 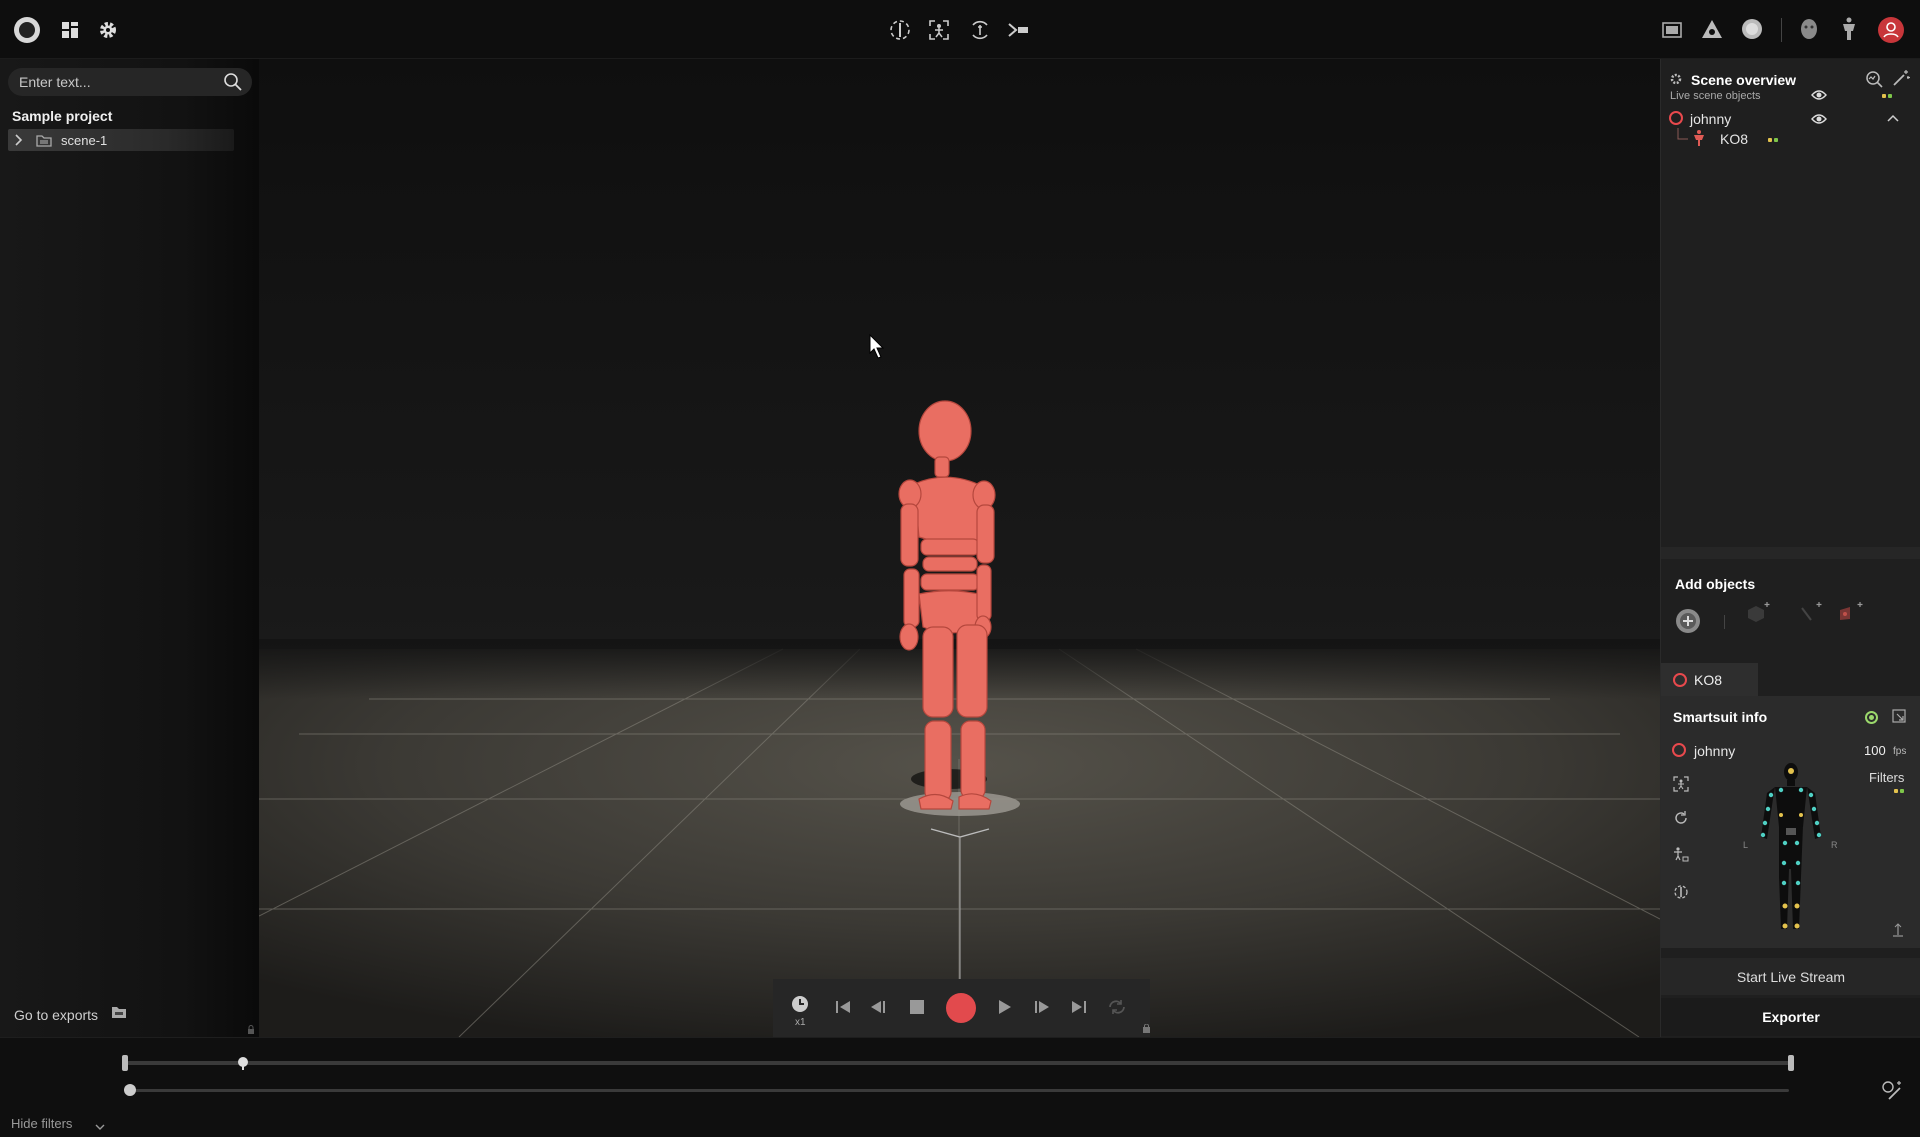 What do you see at coordinates (125, 1063) in the screenshot?
I see `timeline-start-handle` at bounding box center [125, 1063].